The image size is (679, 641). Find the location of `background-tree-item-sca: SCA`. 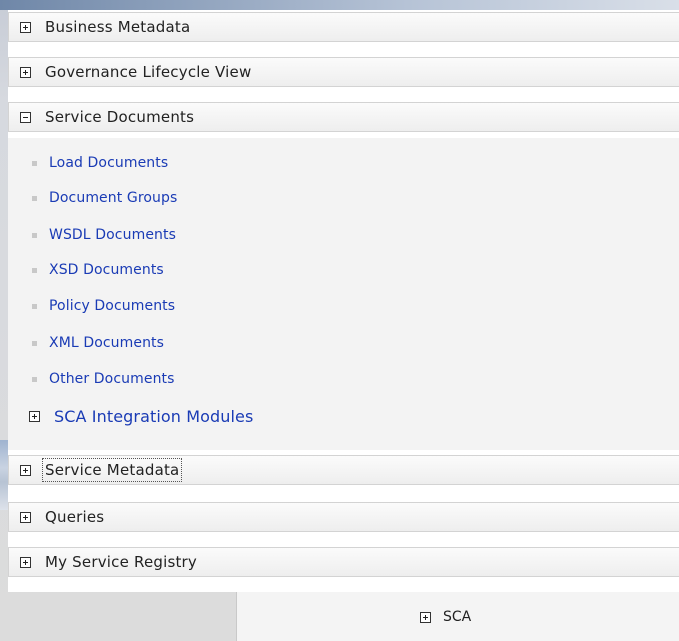

background-tree-item-sca: SCA is located at coordinates (445, 617).